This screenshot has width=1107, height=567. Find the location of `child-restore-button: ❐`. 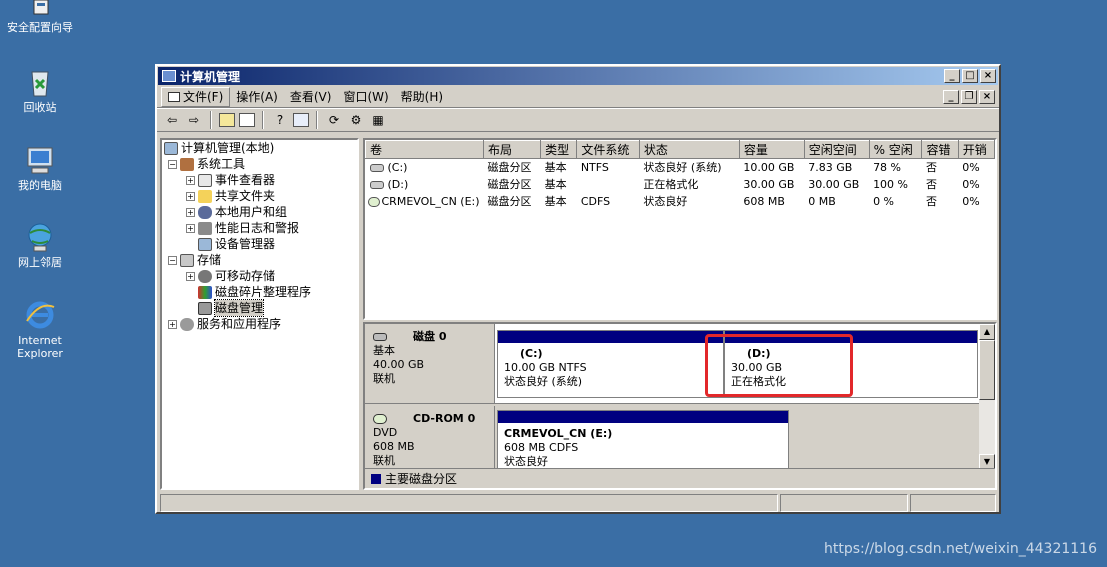

child-restore-button: ❐ is located at coordinates (969, 96).